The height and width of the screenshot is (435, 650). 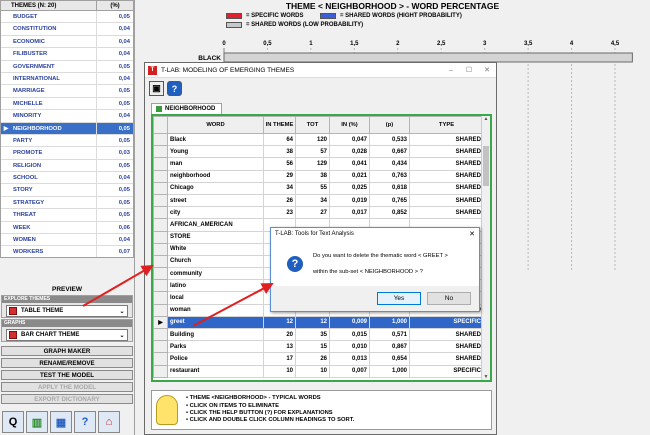 What do you see at coordinates (399, 298) in the screenshot?
I see `yes-button: Yes` at bounding box center [399, 298].